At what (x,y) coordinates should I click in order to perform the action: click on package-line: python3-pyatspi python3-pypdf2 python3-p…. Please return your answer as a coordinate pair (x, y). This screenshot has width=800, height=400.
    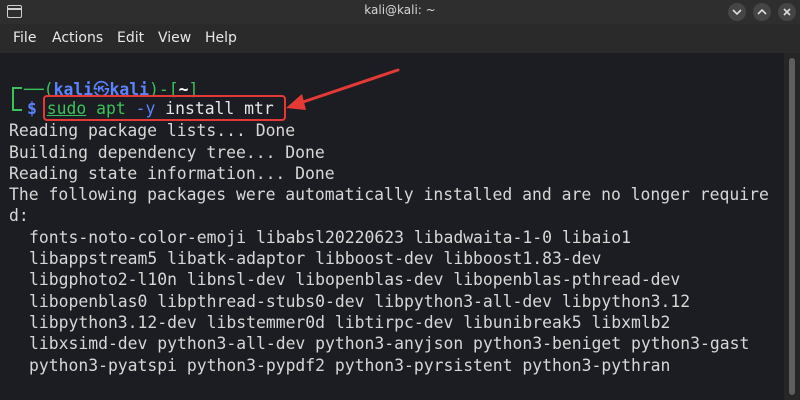
    Looking at the image, I should click on (350, 365).